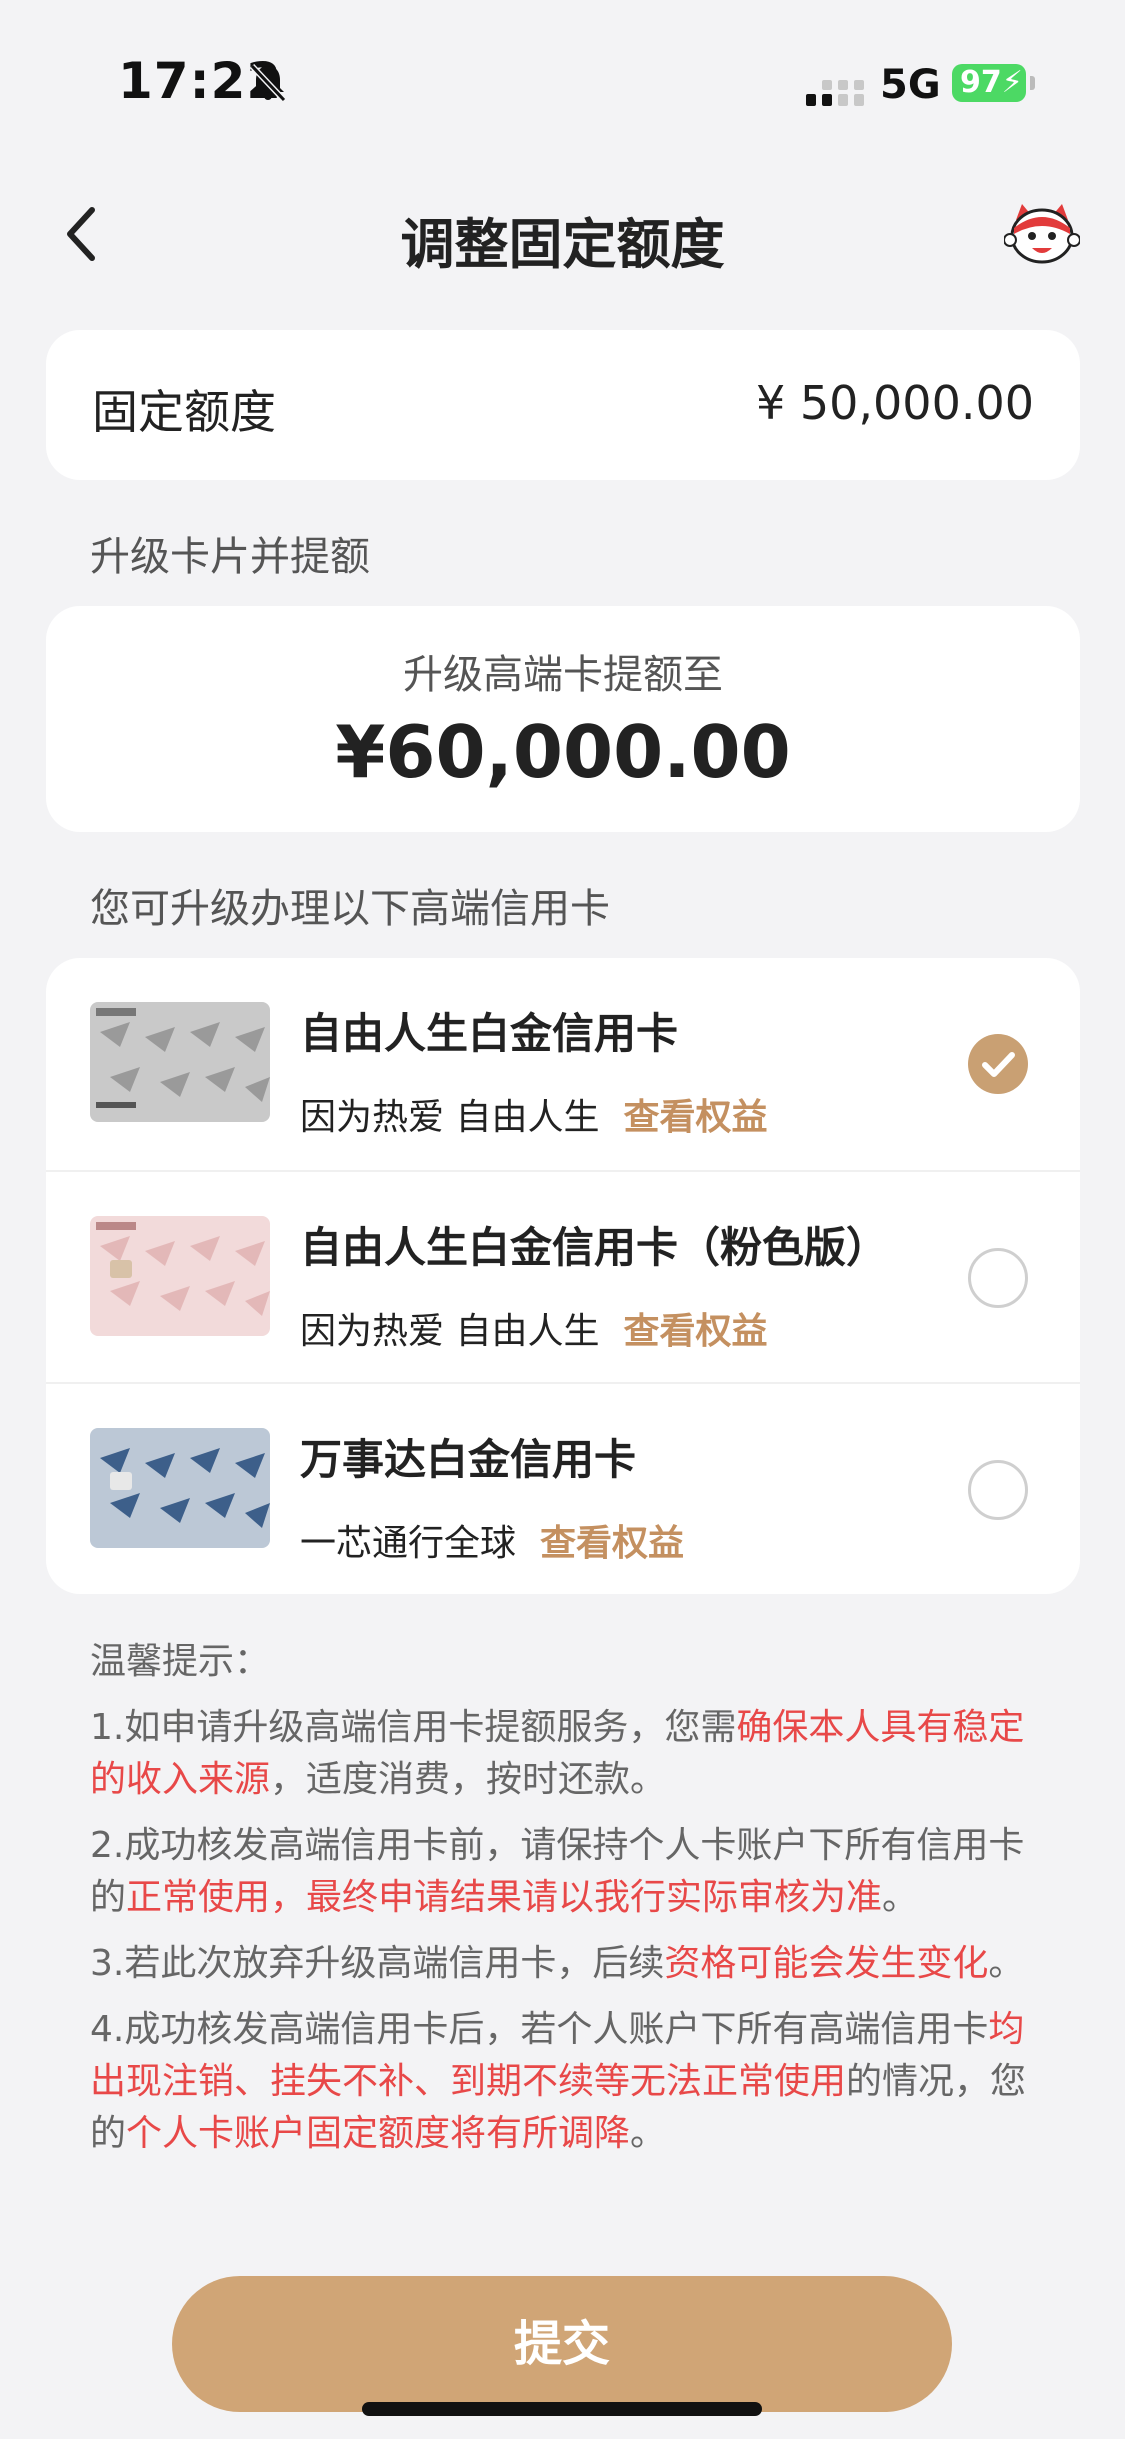 The height and width of the screenshot is (2439, 1125). Describe the element at coordinates (563, 1064) in the screenshot. I see `credit-card-option: 自由人生白金信用卡 因为热爱 自由人生 查看权益` at that location.